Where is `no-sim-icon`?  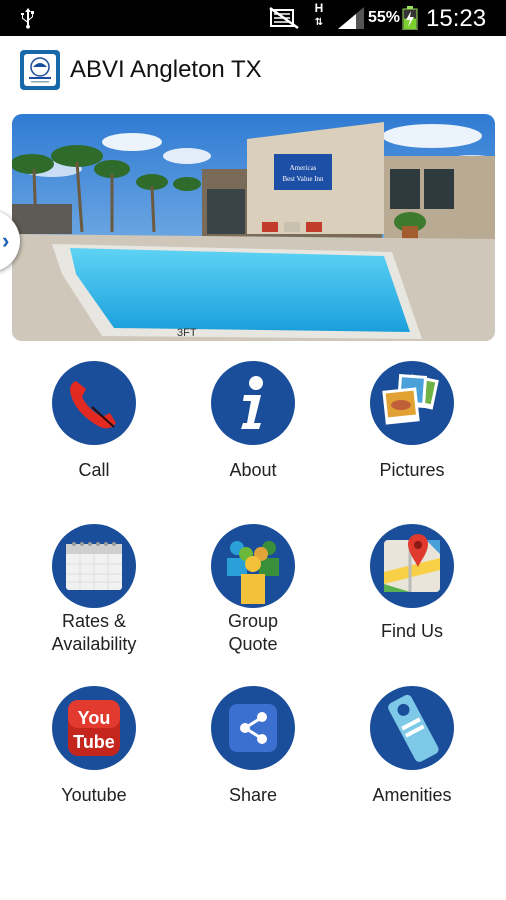
no-sim-icon is located at coordinates (284, 18).